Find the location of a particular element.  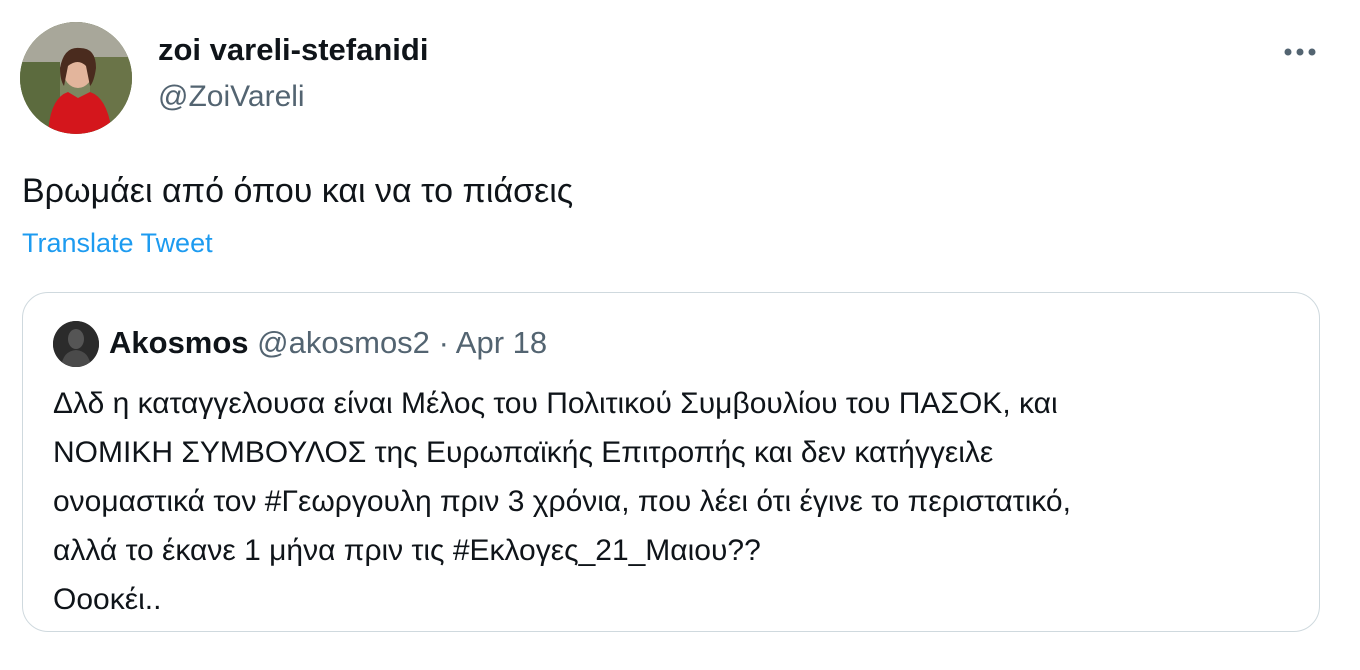

quoted-avatar is located at coordinates (76, 344).